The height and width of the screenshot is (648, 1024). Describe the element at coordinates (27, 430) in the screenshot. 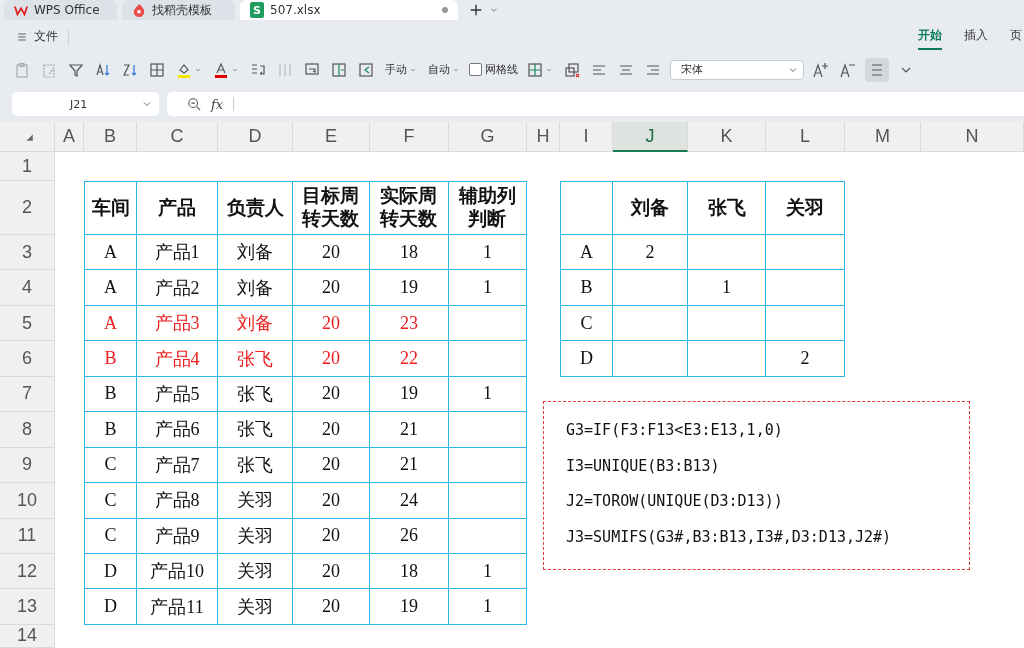

I see `row-header: 8` at that location.